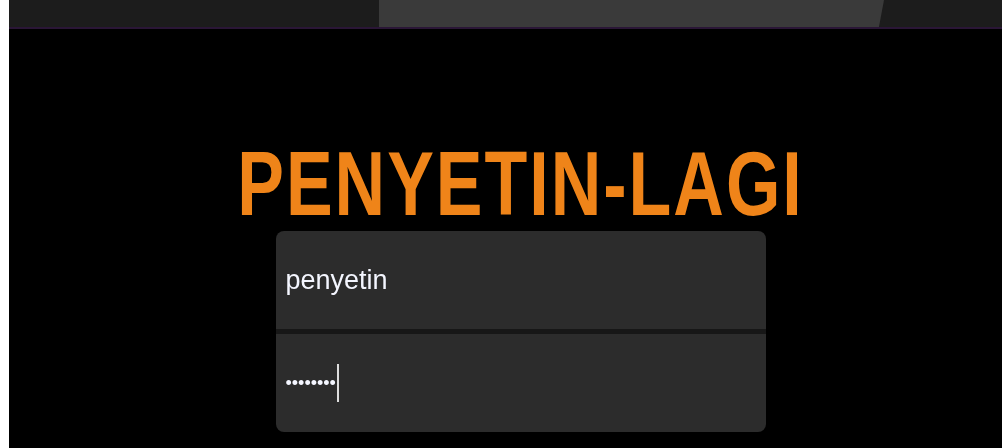 The height and width of the screenshot is (448, 1002). I want to click on site-title: PENYETIN-LAGI, so click(520, 184).